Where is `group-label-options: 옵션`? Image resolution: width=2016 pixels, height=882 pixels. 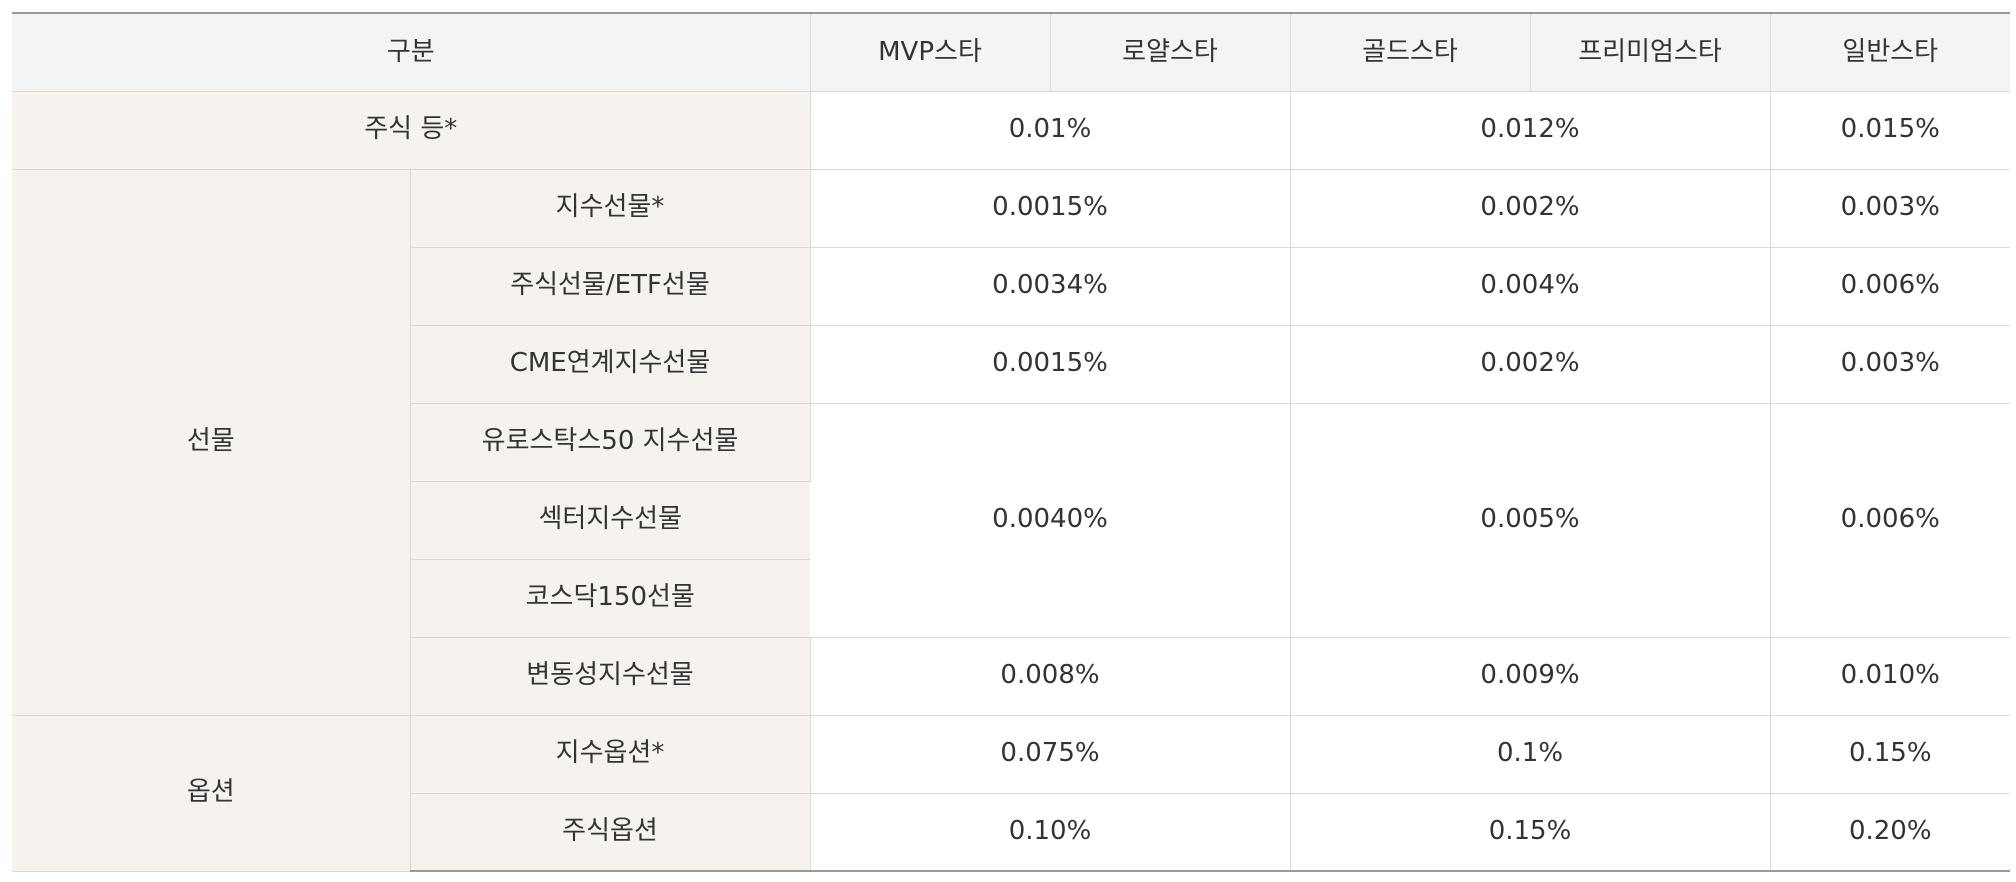 group-label-options: 옵션 is located at coordinates (211, 793).